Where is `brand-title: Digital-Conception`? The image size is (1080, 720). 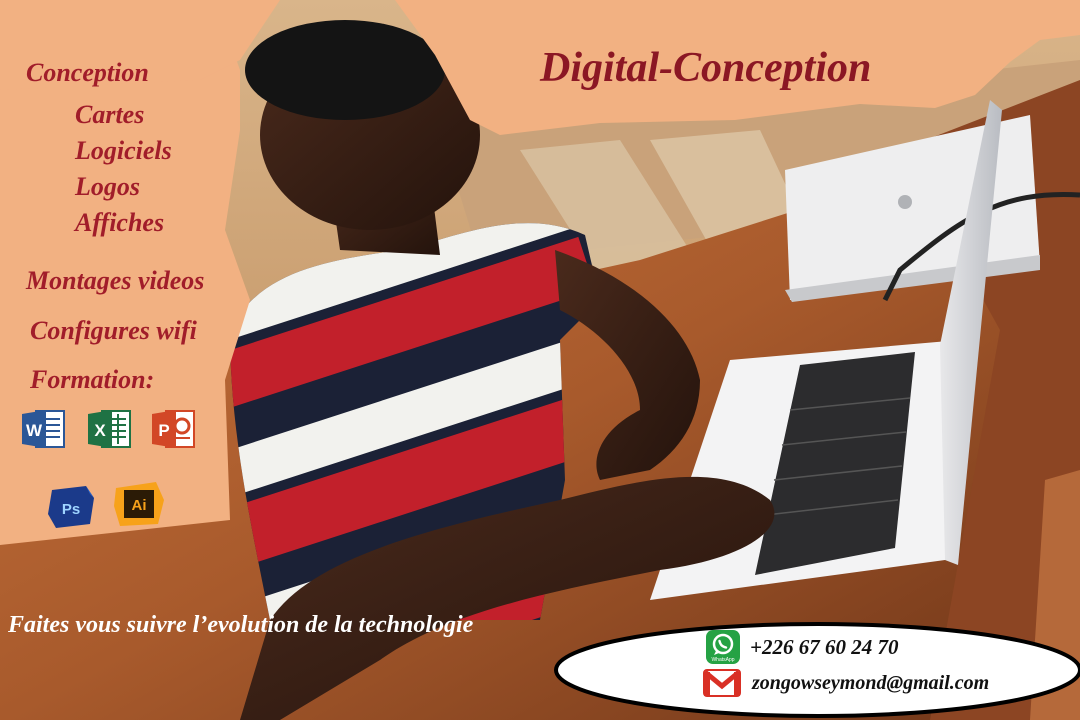
brand-title: Digital-Conception is located at coordinates (706, 68).